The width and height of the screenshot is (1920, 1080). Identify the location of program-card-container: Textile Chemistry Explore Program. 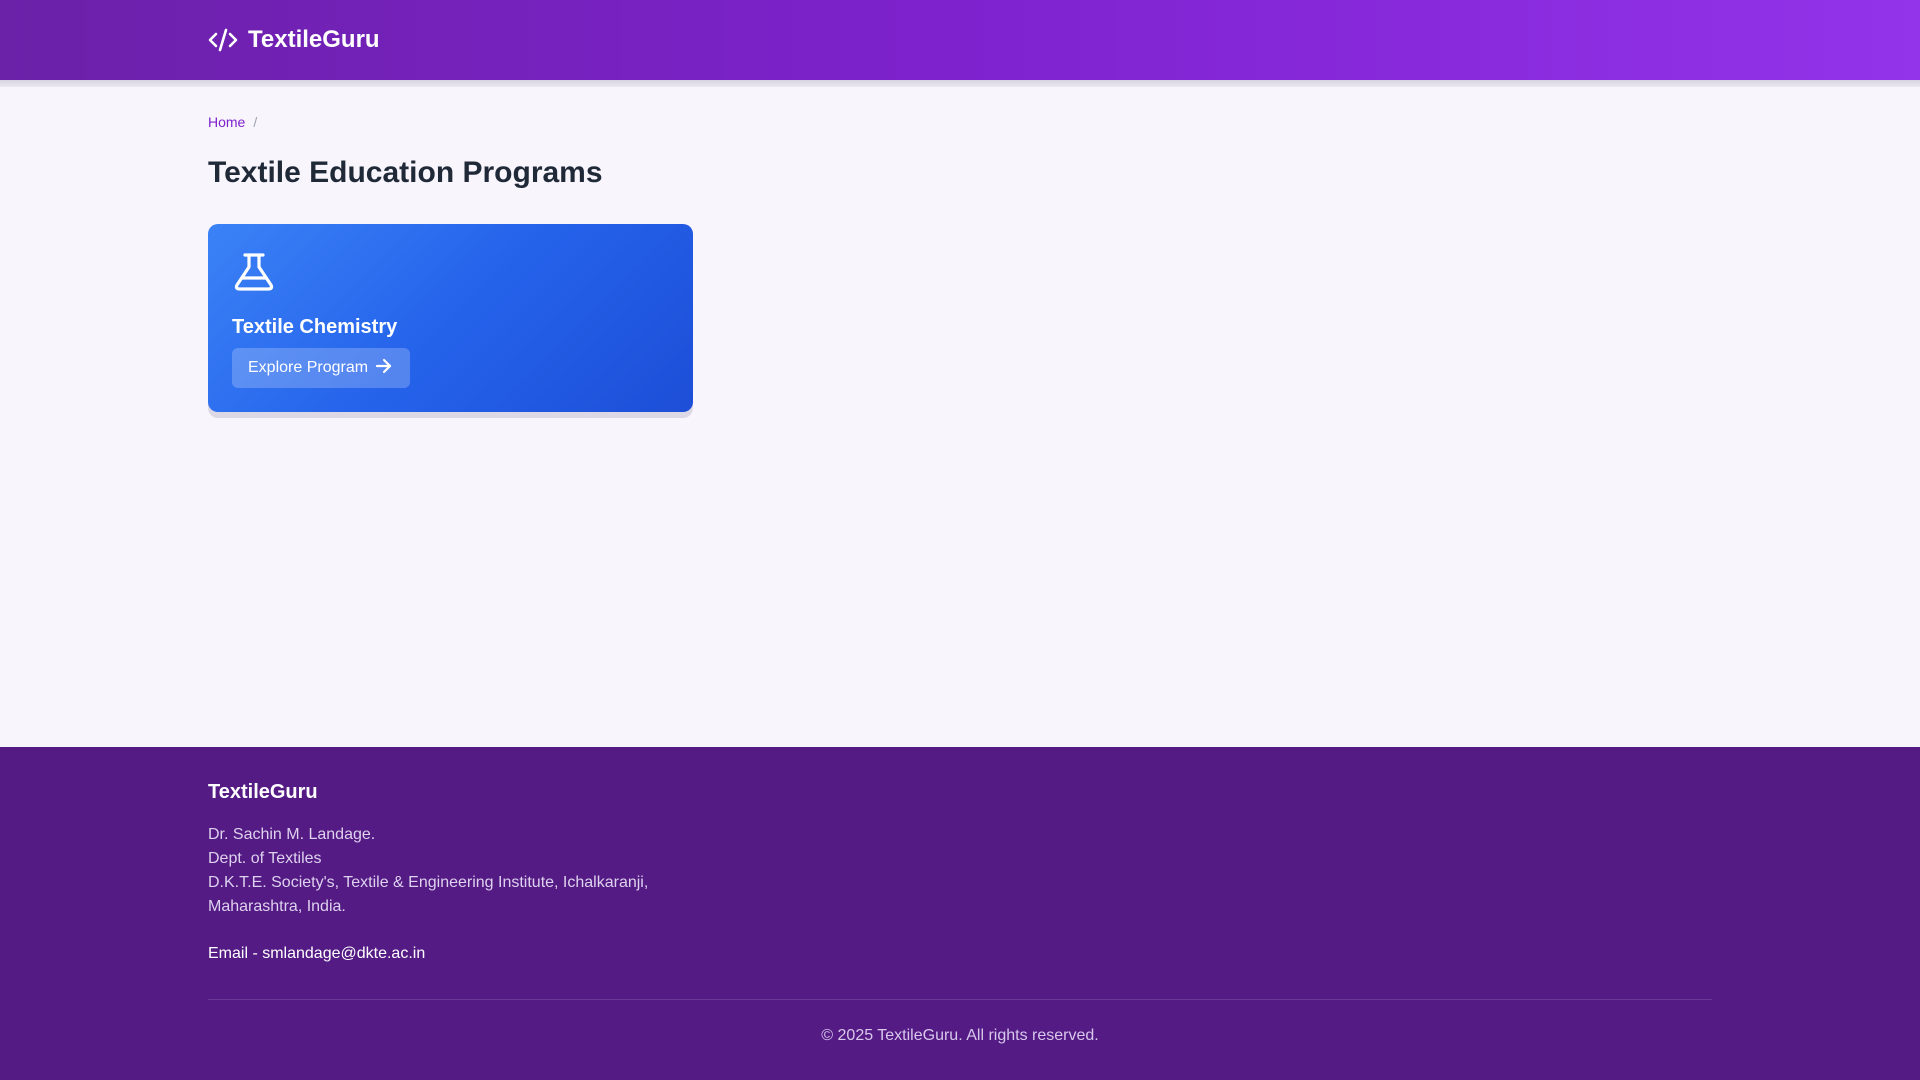
(450, 321).